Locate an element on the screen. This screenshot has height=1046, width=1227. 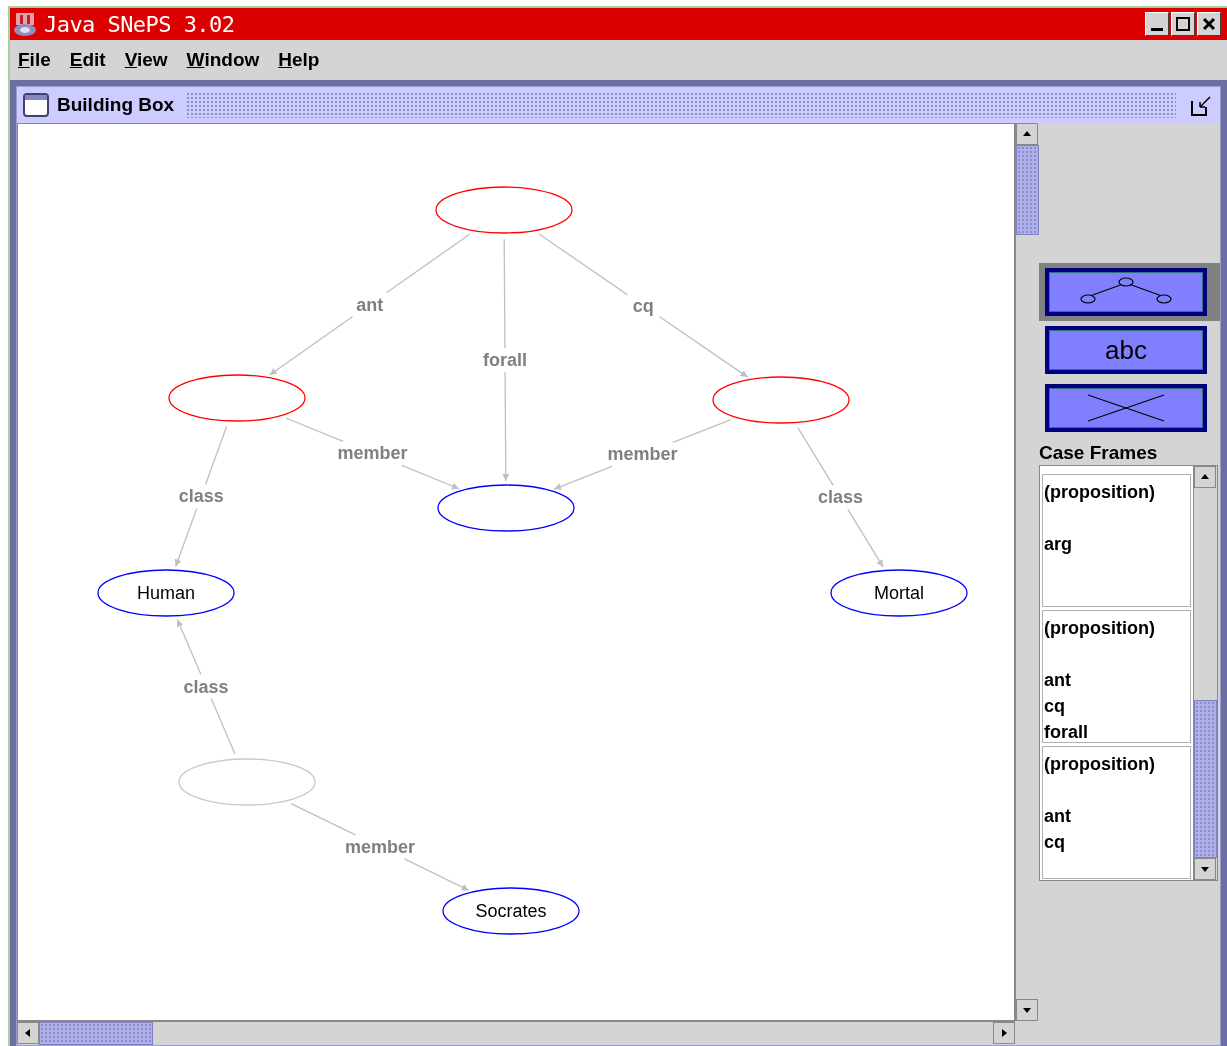
window-icon is located at coordinates (36, 105).